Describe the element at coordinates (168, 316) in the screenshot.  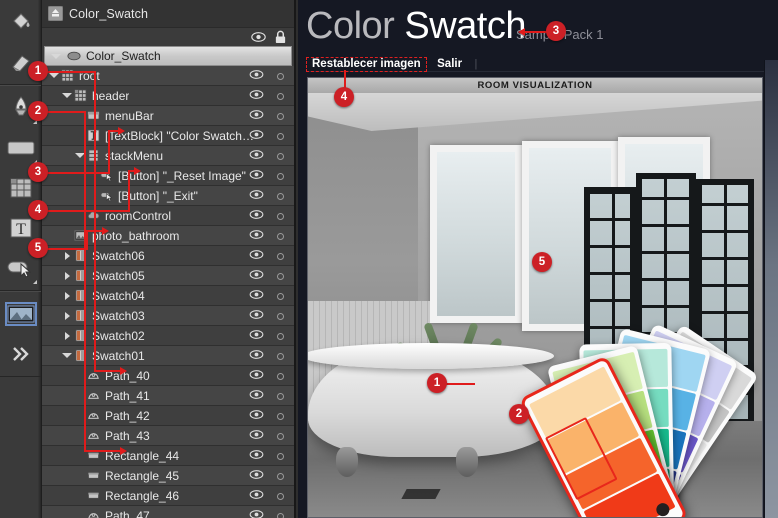
I see `tree-row: Swatch03` at that location.